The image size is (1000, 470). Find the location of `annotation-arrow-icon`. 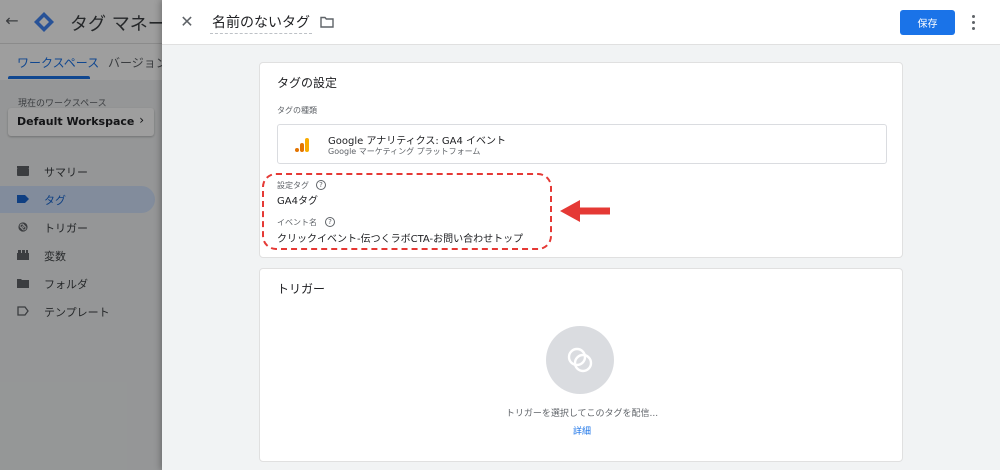

annotation-arrow-icon is located at coordinates (585, 211).